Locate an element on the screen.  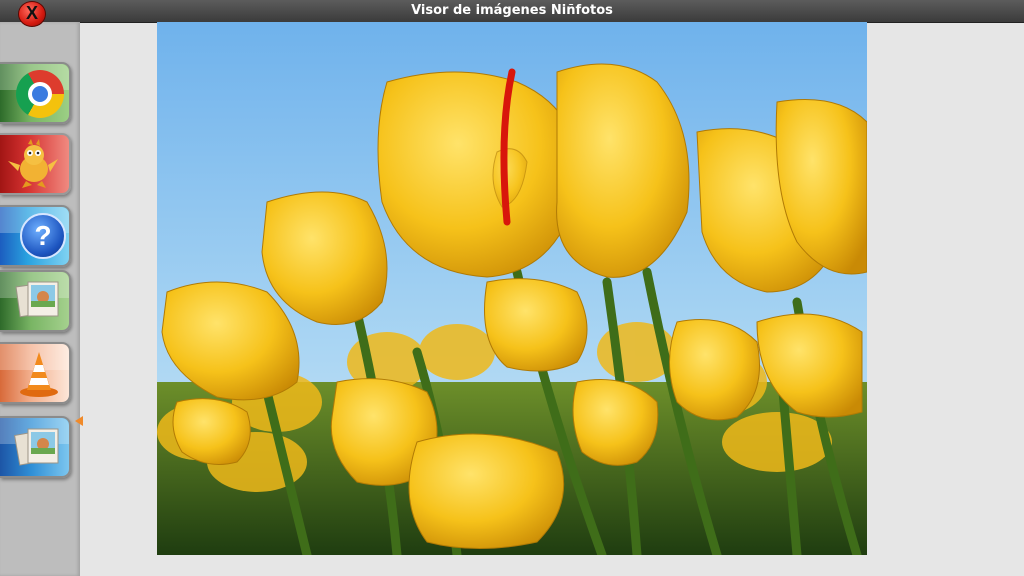
window-title: Visor de imágenes Niñfotos is located at coordinates (512, 10).